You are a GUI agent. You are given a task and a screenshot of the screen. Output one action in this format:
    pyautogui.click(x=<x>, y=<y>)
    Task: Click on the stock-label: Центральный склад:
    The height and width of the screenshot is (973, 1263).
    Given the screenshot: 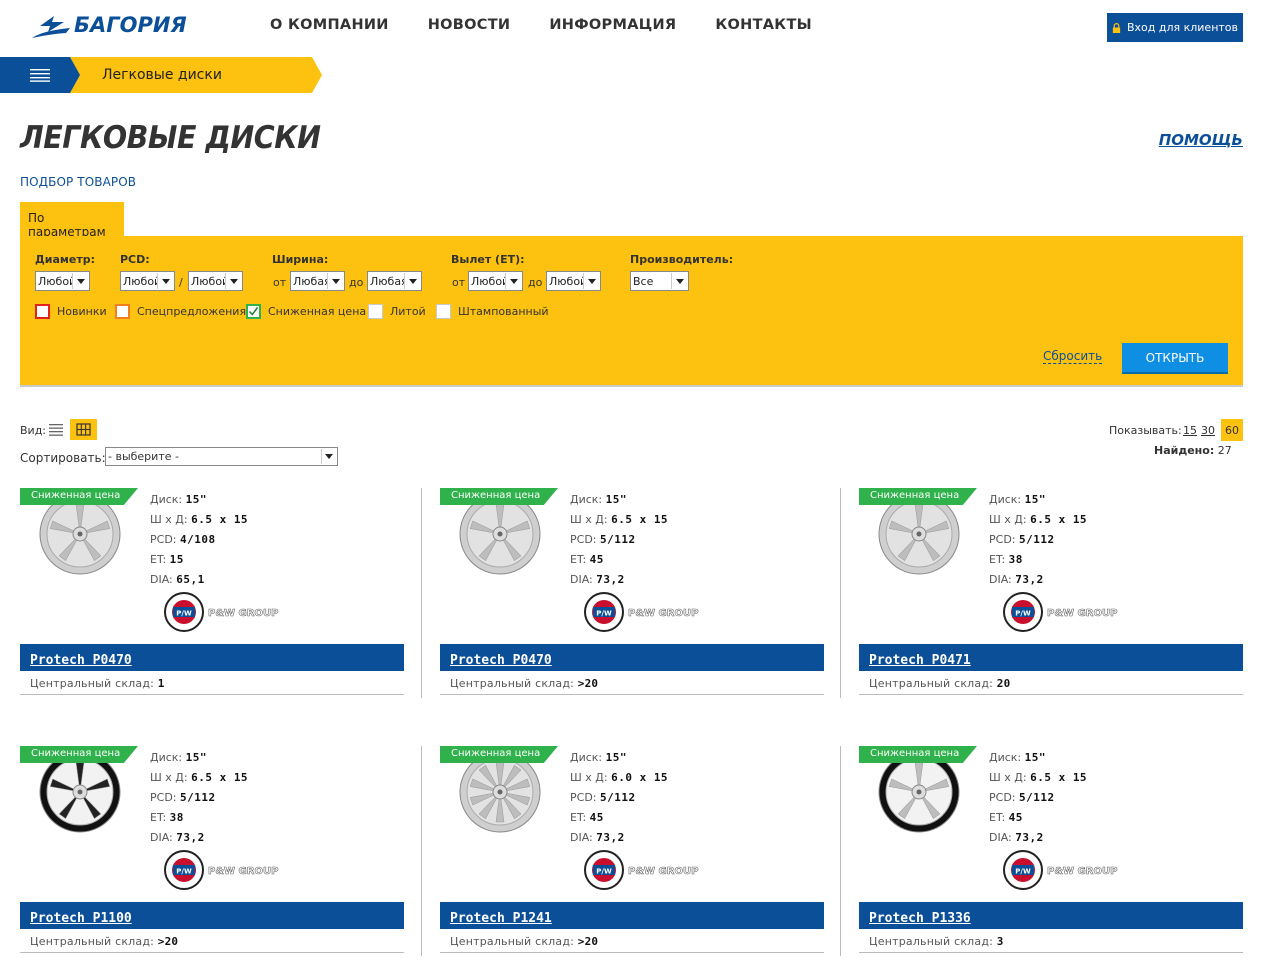 What is the action you would take?
    pyautogui.click(x=931, y=941)
    